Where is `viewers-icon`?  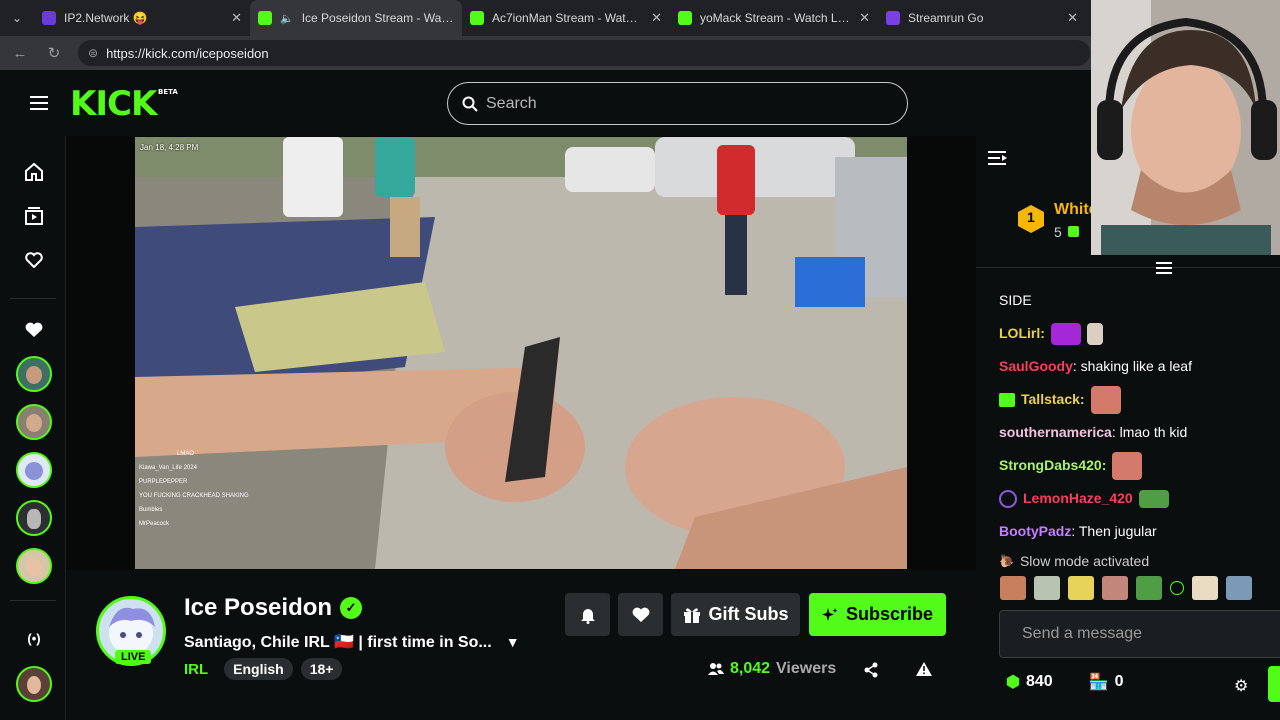 viewers-icon is located at coordinates (716, 669).